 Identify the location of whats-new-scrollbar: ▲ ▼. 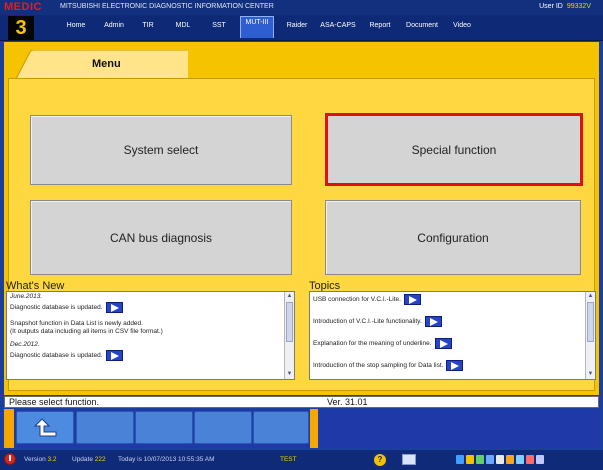
(289, 335).